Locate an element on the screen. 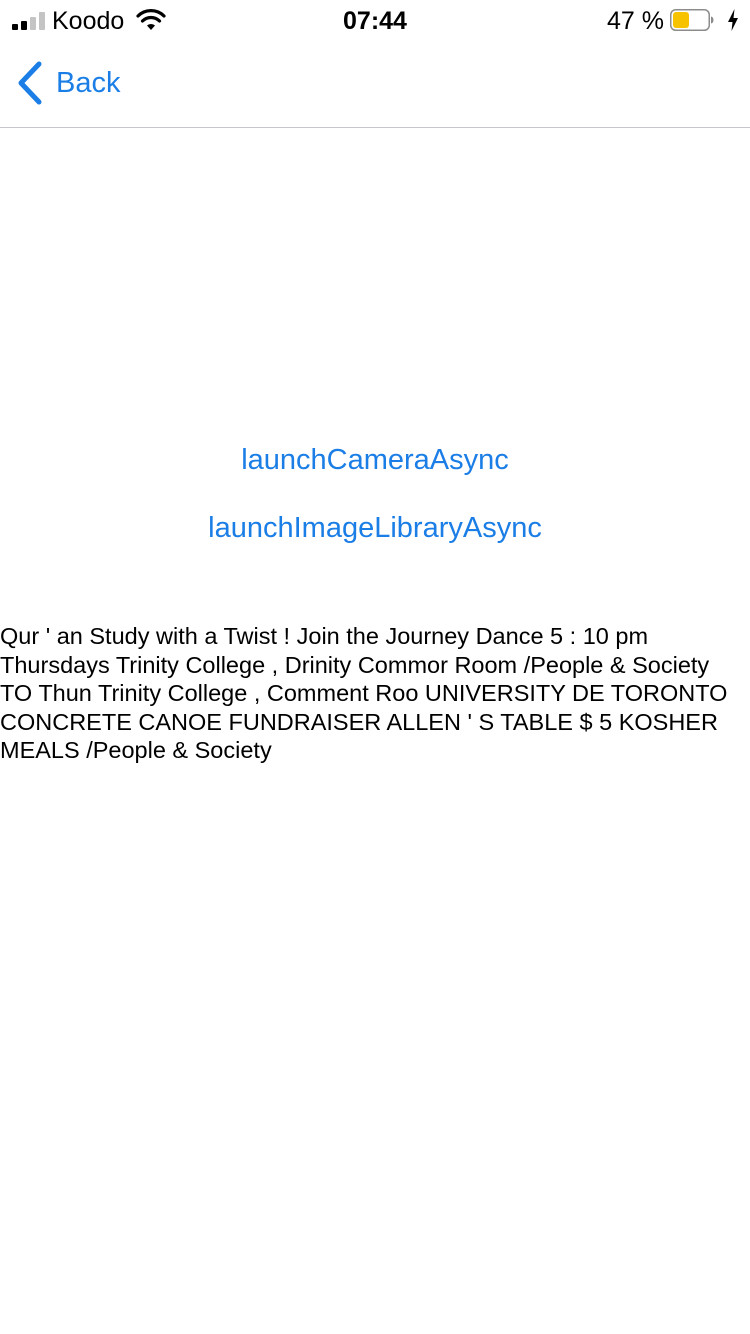 This screenshot has height=1334, width=750. battery-percentage: 47 % is located at coordinates (635, 21).